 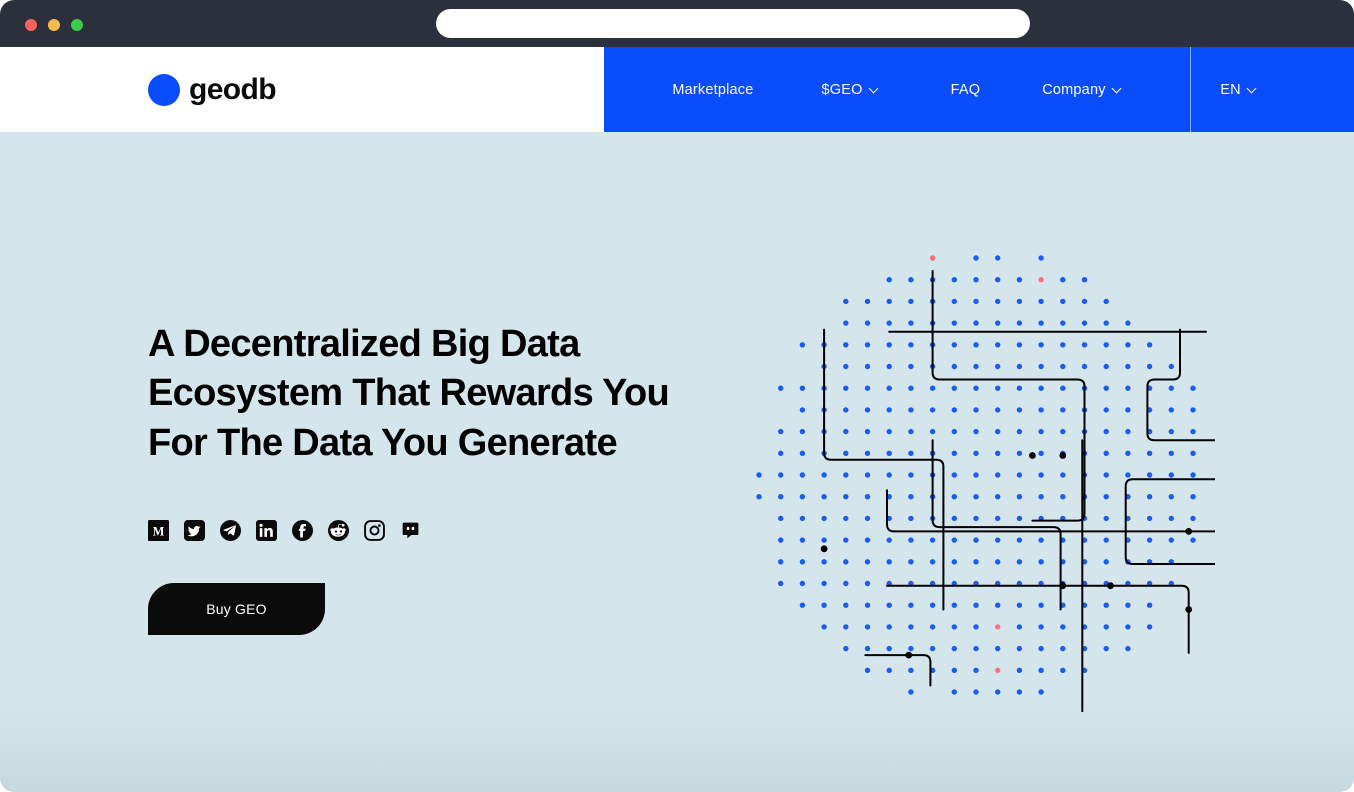 I want to click on nav-zone: Marketplace $GEO FAQ Company EN, so click(x=979, y=89).